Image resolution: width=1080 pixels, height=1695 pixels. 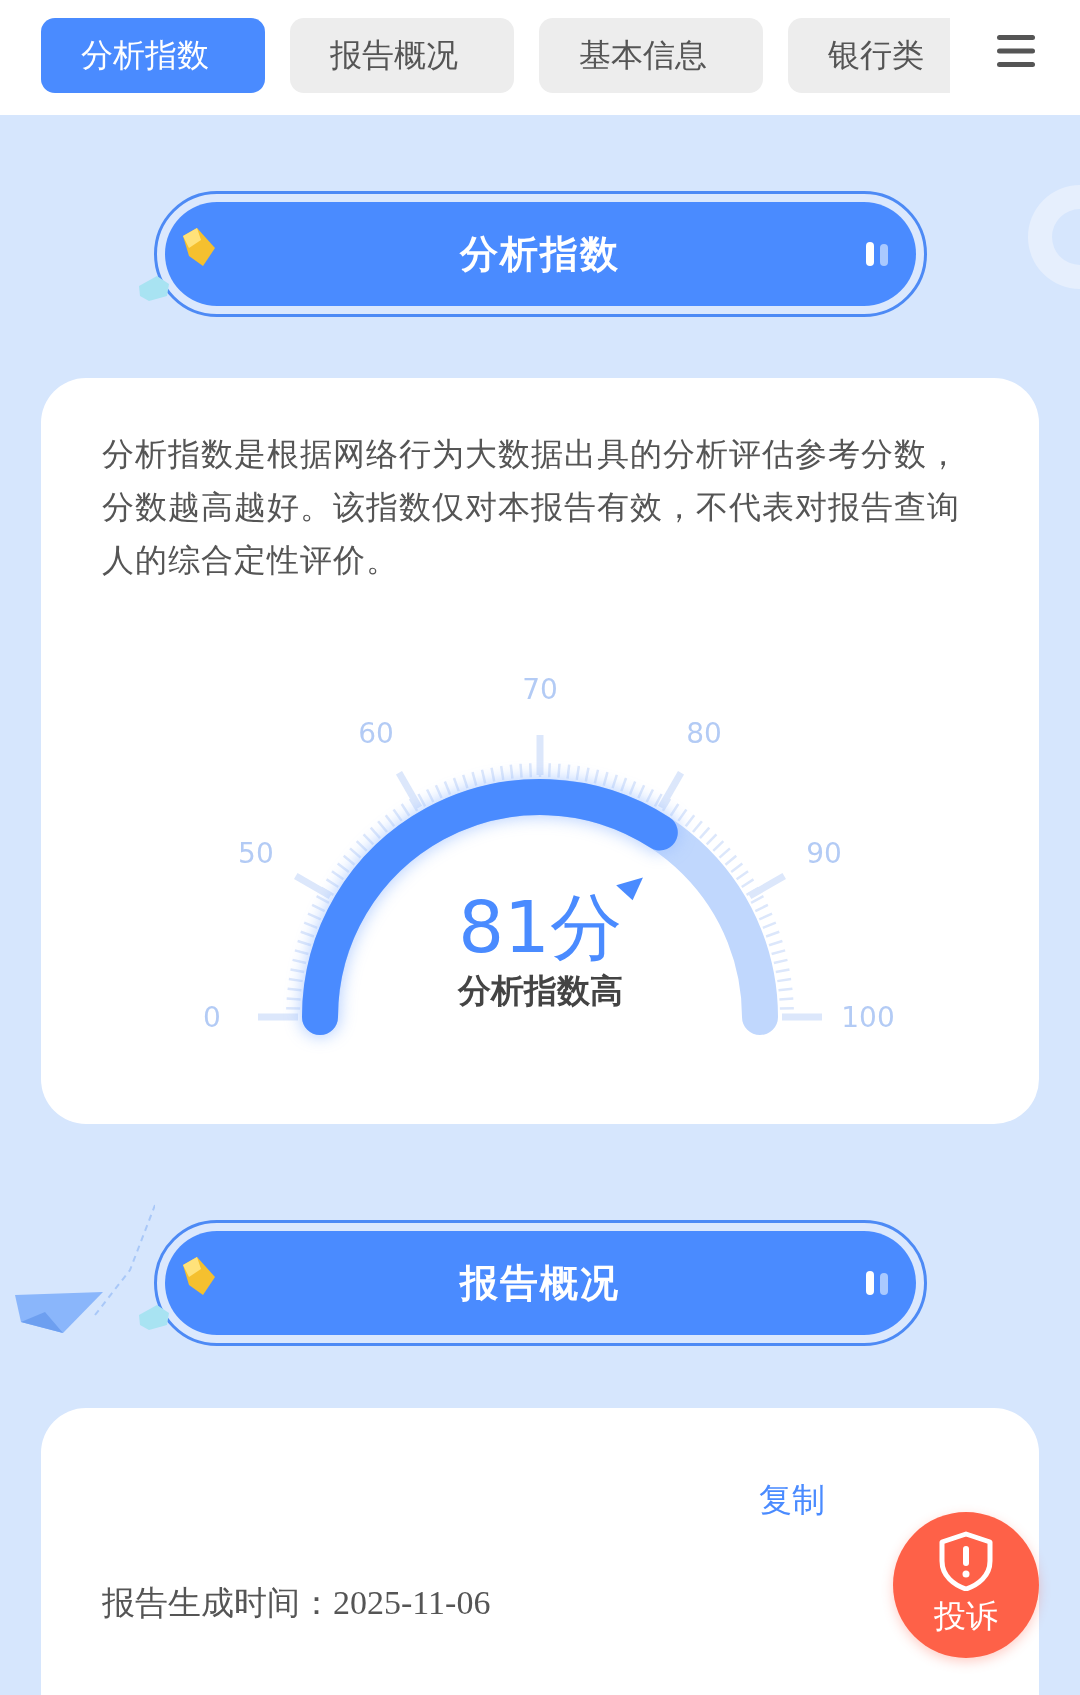 I want to click on copy-link: 复制, so click(x=792, y=1500).